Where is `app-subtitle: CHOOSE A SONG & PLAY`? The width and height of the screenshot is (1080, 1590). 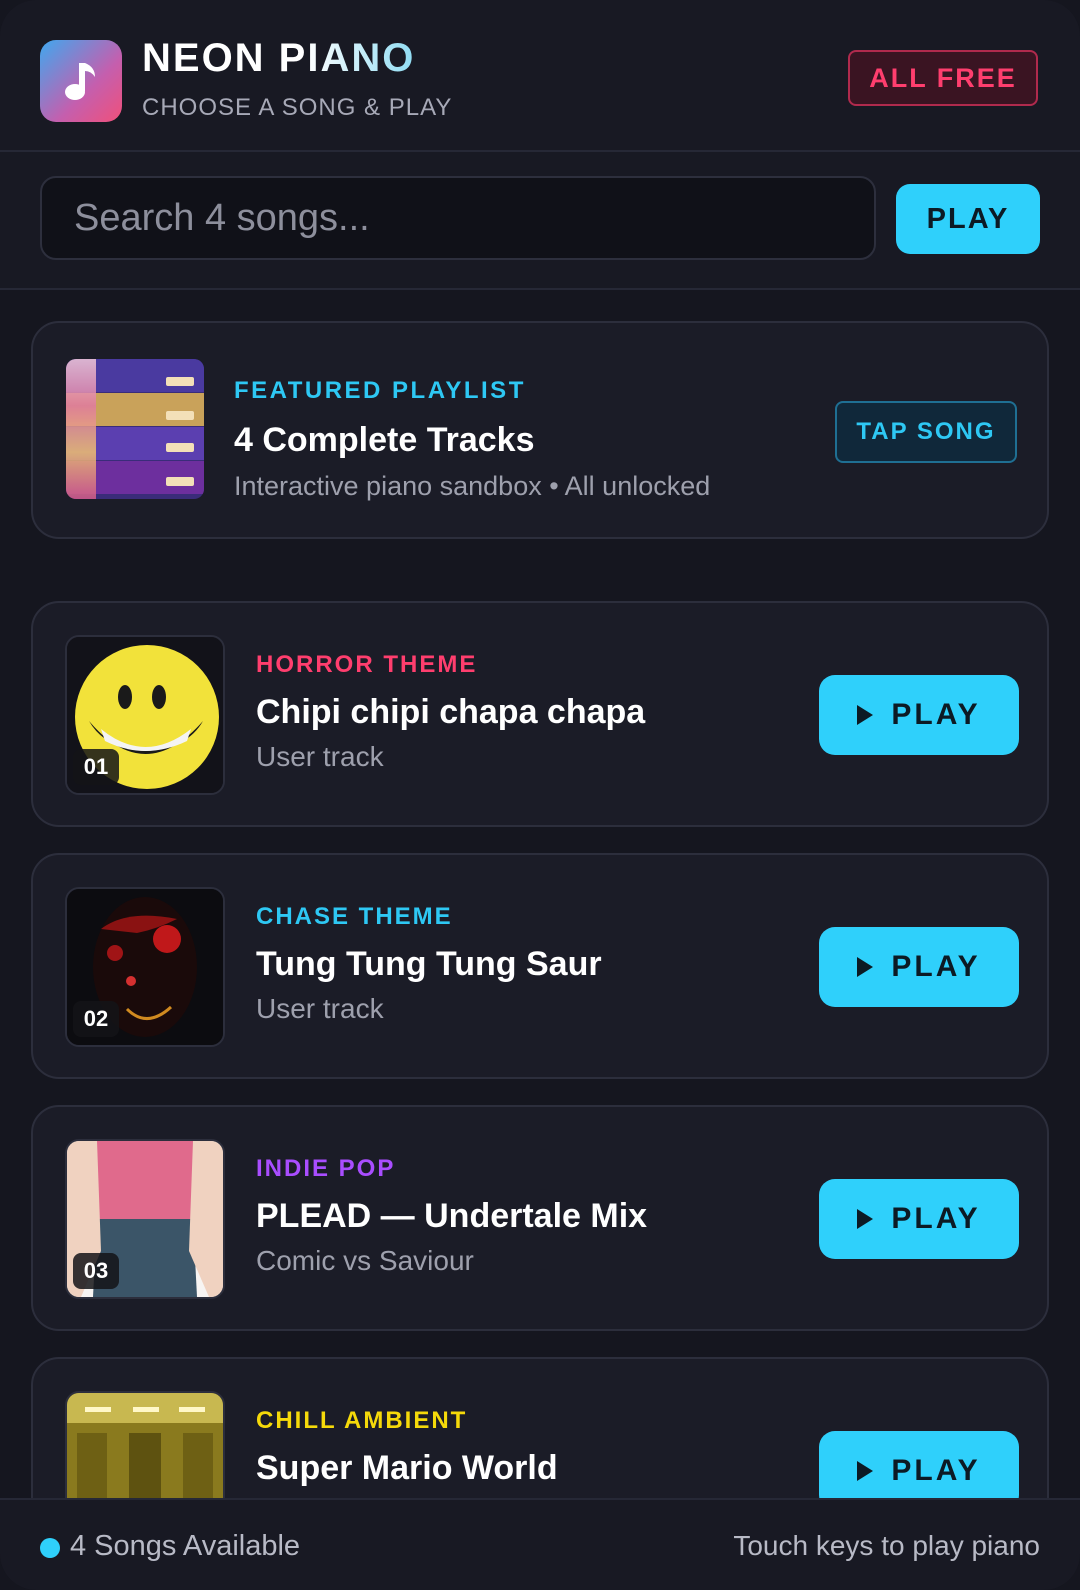
app-subtitle: CHOOSE A SONG & PLAY is located at coordinates (297, 107).